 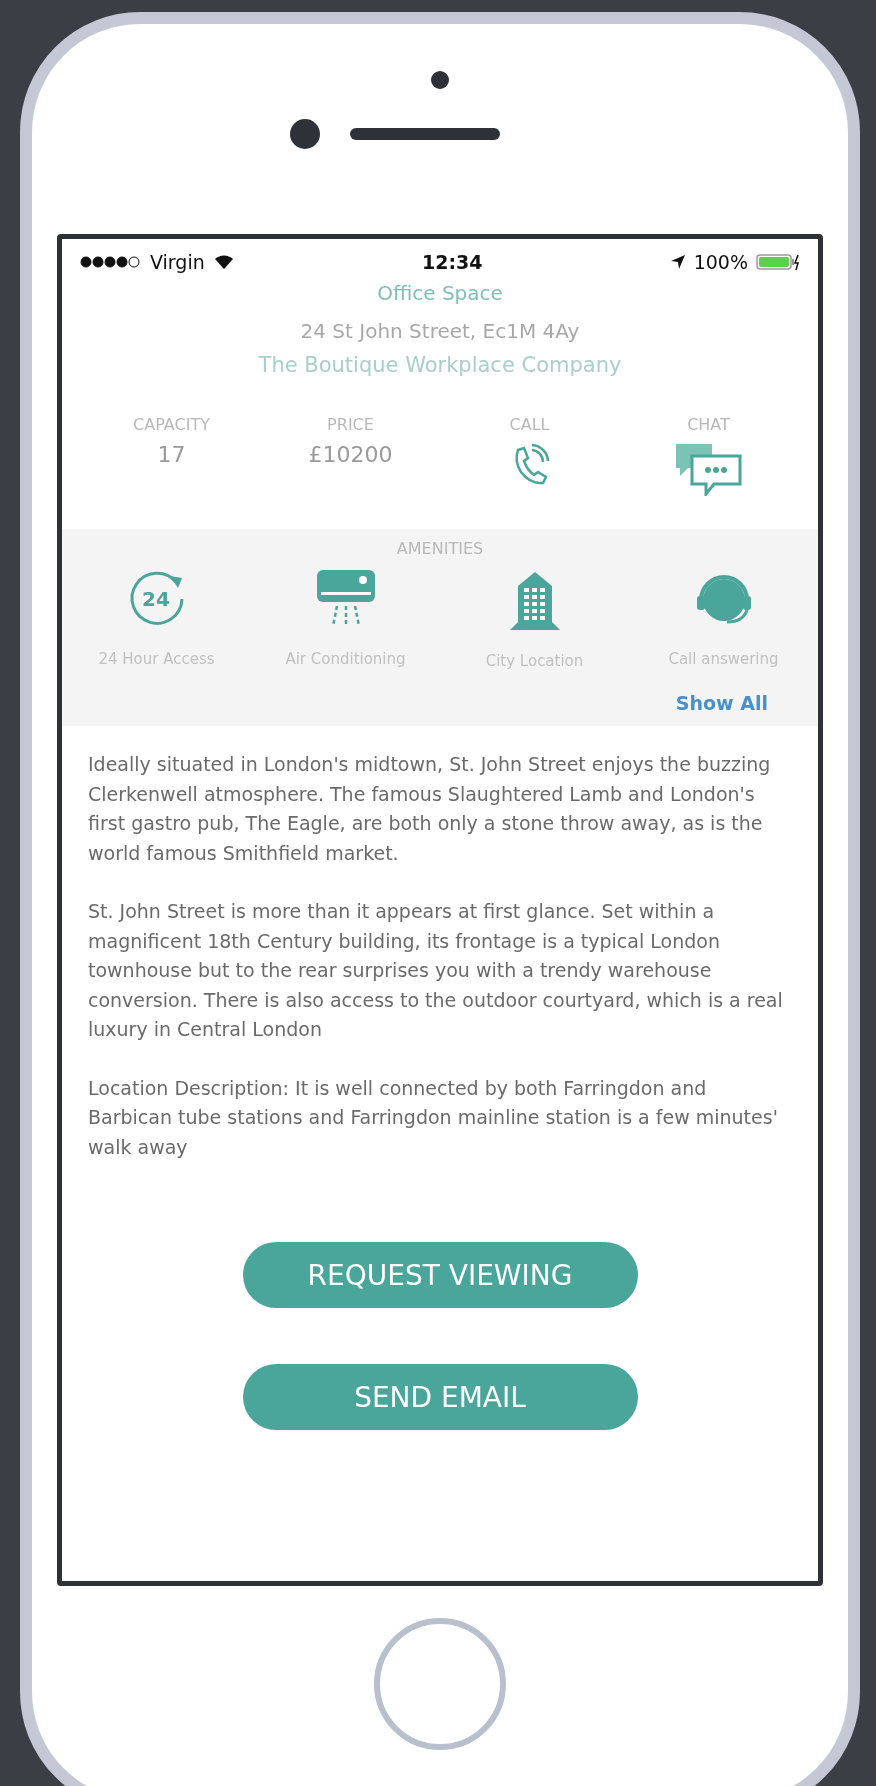 I want to click on description-paragraph: Location Description: It is well connected by both Farringdon and Barbican tube stations and Farringdon mainline station is a few minutes' walk away, so click(x=433, y=1117).